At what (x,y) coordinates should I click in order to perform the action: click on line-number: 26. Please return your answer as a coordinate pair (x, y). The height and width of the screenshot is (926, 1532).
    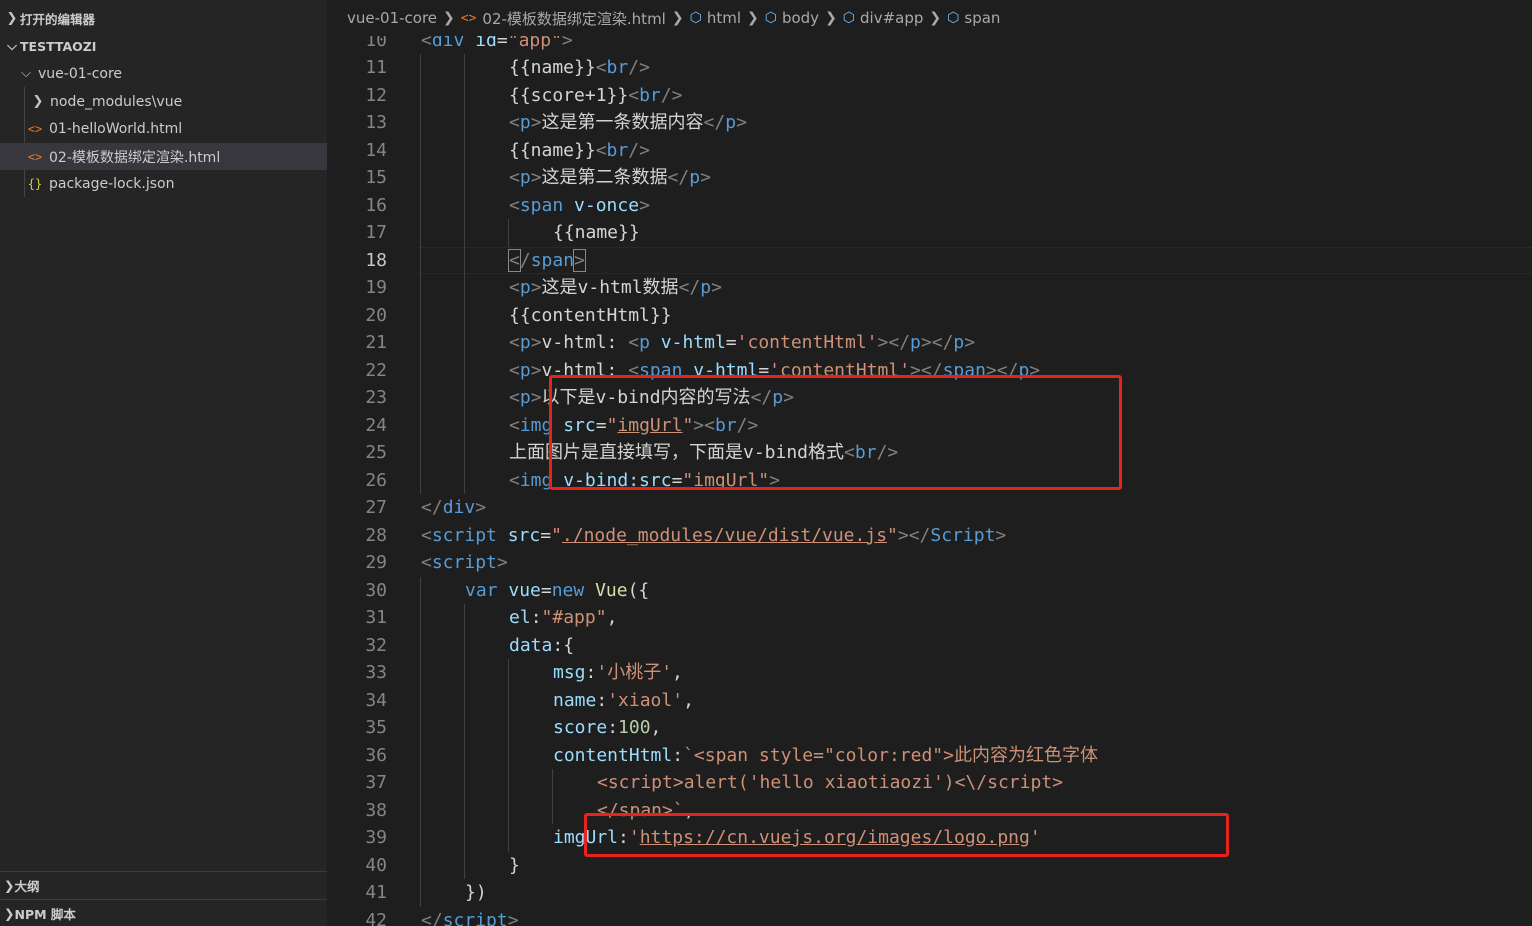
    Looking at the image, I should click on (376, 480).